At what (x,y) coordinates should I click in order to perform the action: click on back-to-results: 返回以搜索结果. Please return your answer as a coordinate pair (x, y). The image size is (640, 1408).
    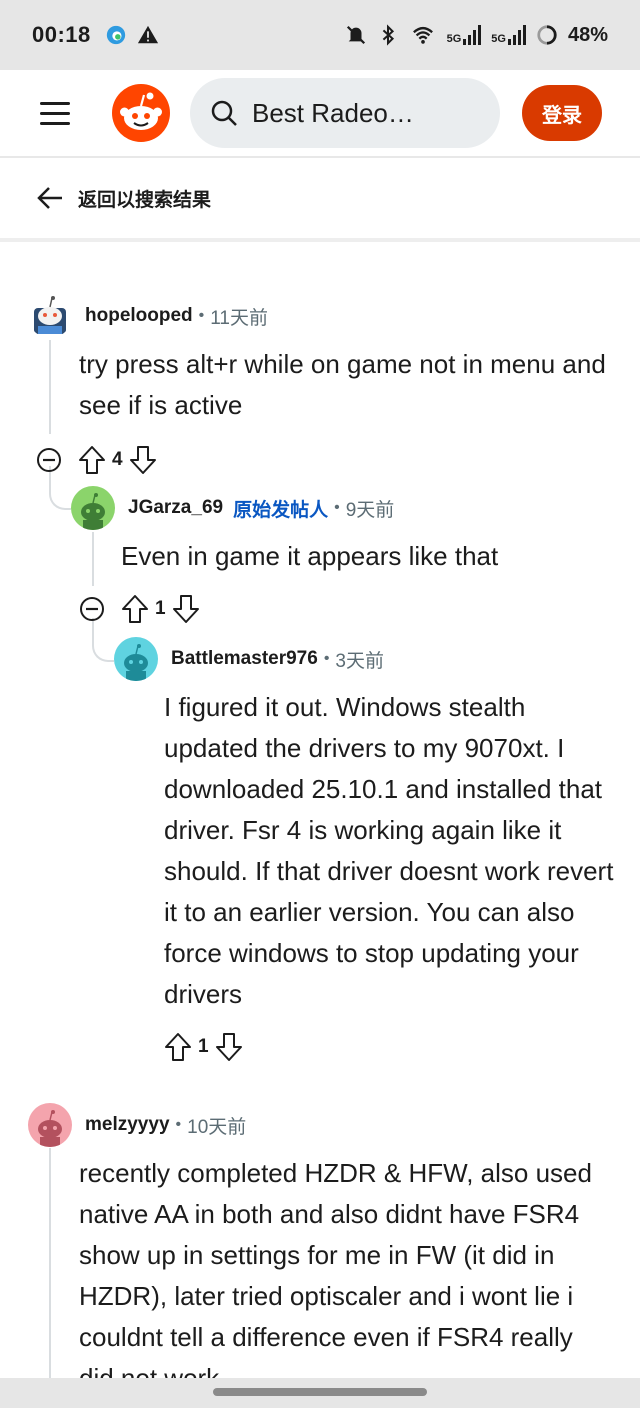
    Looking at the image, I should click on (320, 200).